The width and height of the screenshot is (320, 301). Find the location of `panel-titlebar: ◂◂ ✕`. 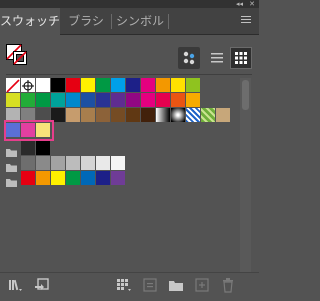

panel-titlebar: ◂◂ ✕ is located at coordinates (129, 4).